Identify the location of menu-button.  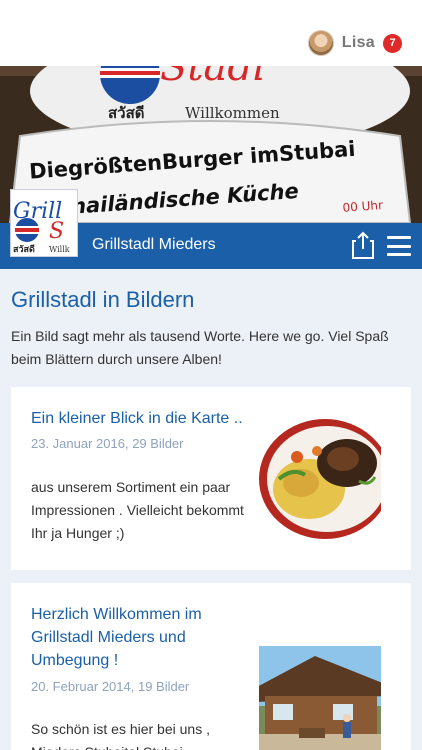
(399, 246).